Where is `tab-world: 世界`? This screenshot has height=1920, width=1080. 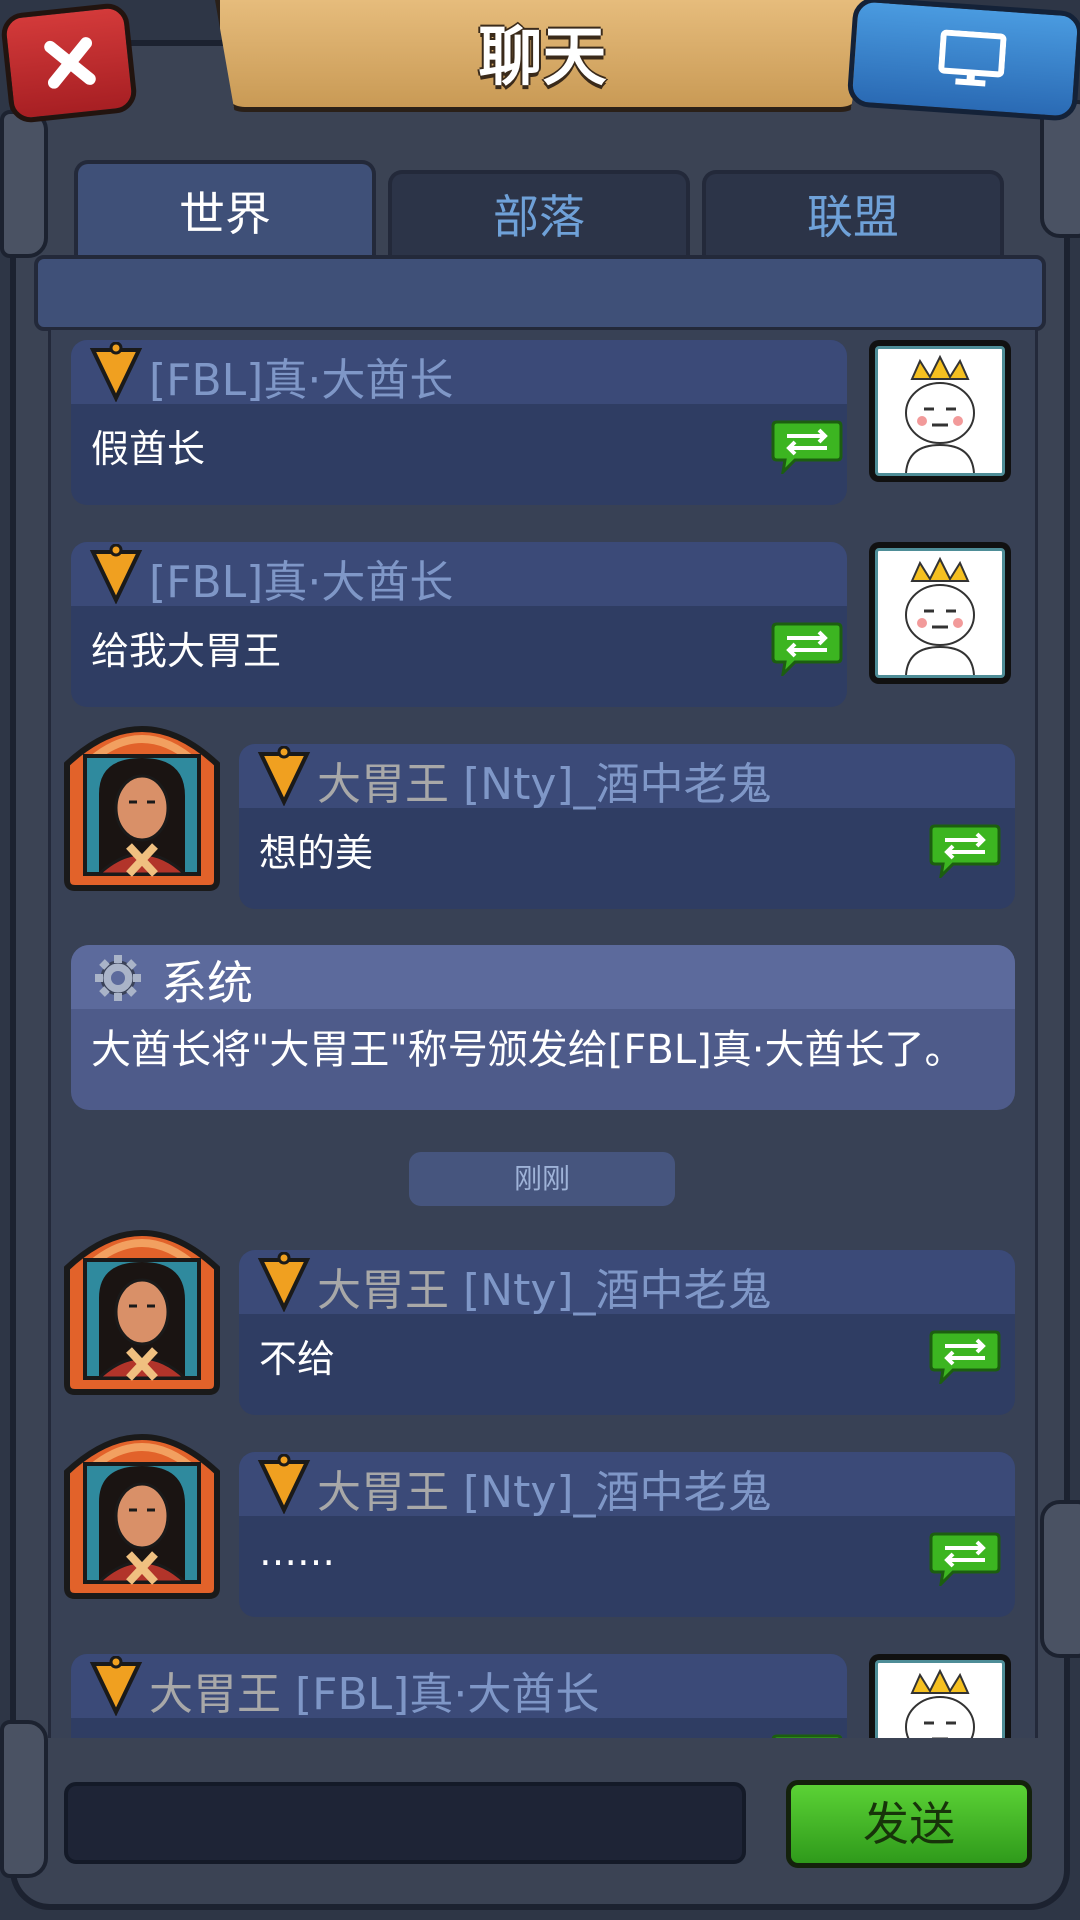 tab-world: 世界 is located at coordinates (225, 211).